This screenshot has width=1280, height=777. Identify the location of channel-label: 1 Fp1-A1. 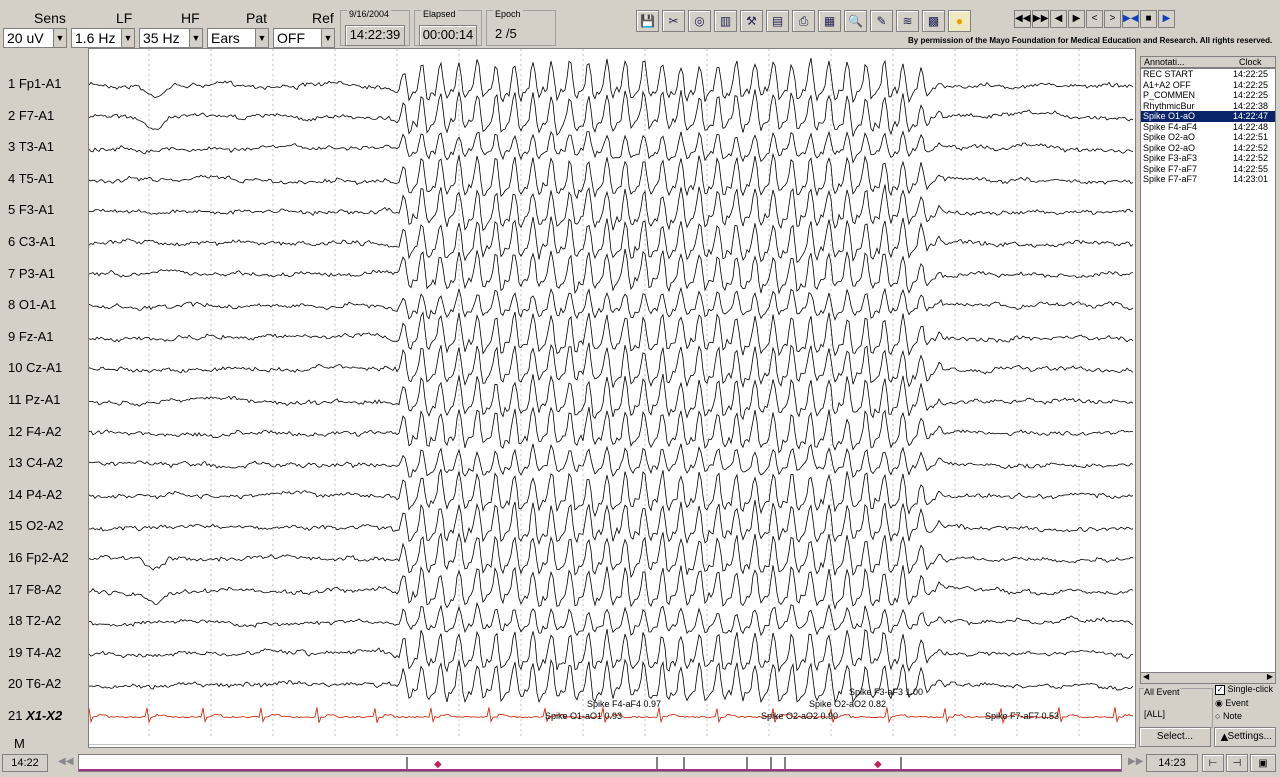
(34, 83).